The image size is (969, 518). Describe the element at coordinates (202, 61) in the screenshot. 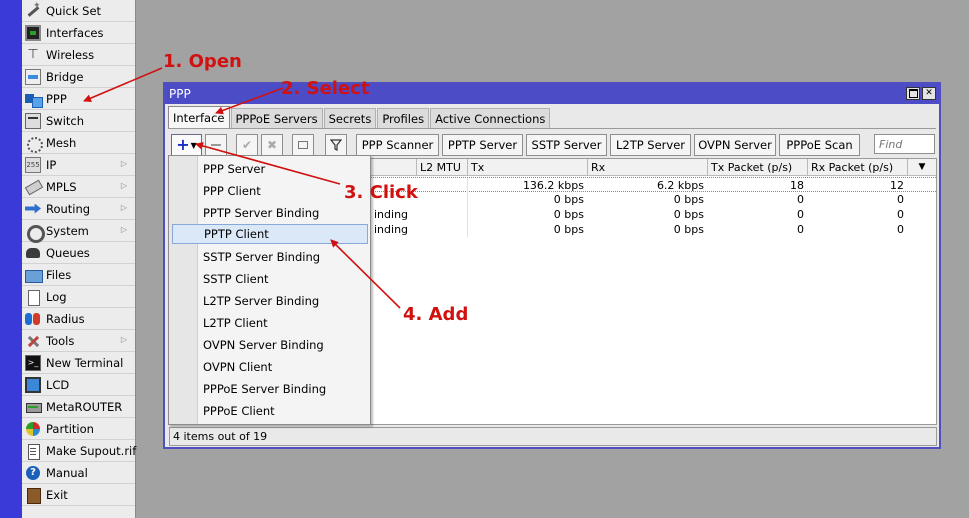

I see `annotation-step-1: 1. Open` at that location.